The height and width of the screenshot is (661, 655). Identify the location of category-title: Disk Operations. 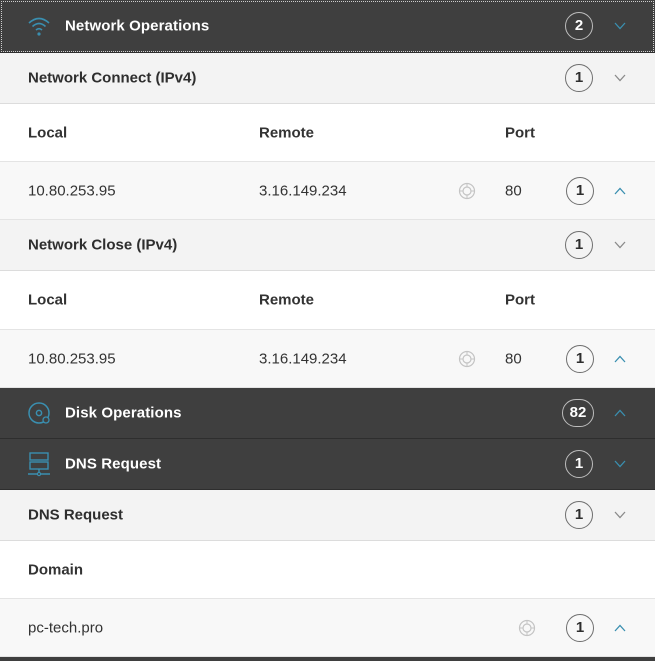
(123, 413).